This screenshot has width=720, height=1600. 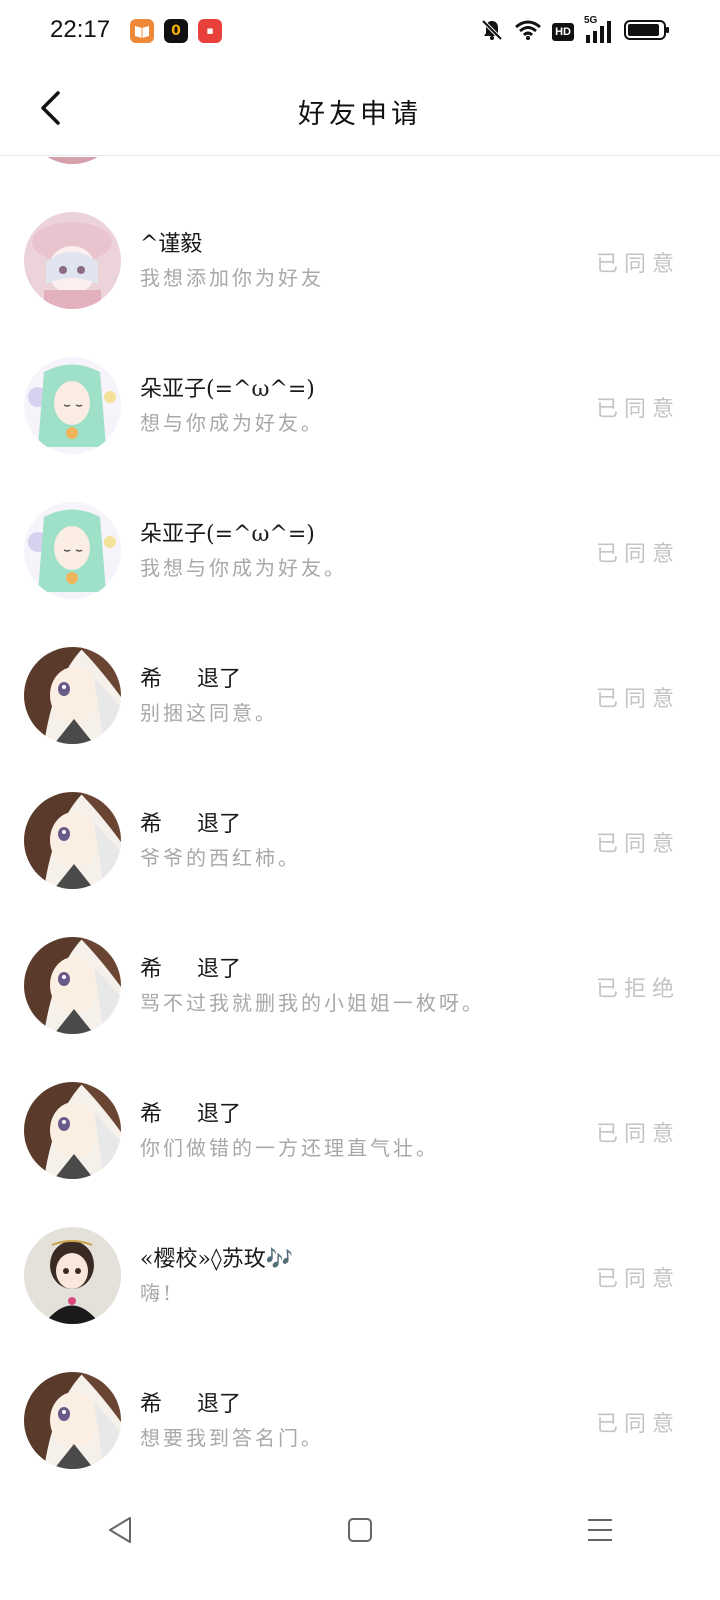 I want to click on request-message: 别捆这同意。, so click(x=209, y=713).